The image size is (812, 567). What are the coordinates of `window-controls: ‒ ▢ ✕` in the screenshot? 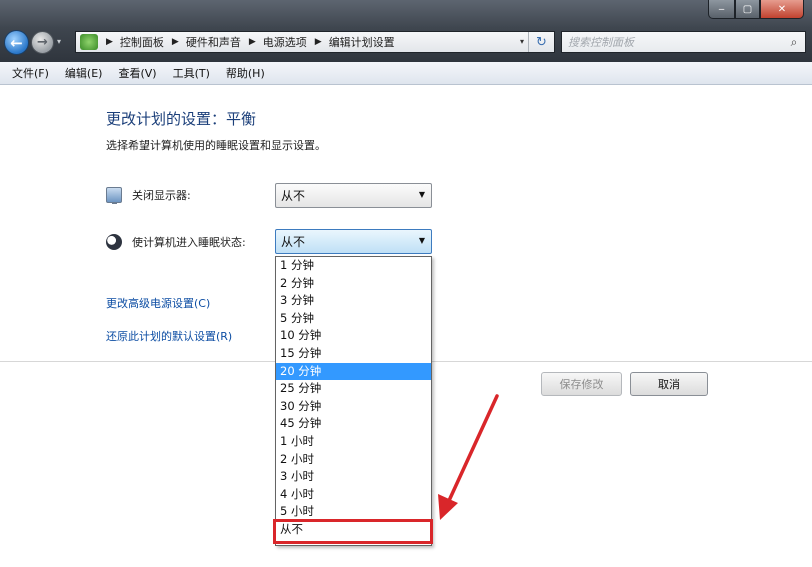 It's located at (756, 9).